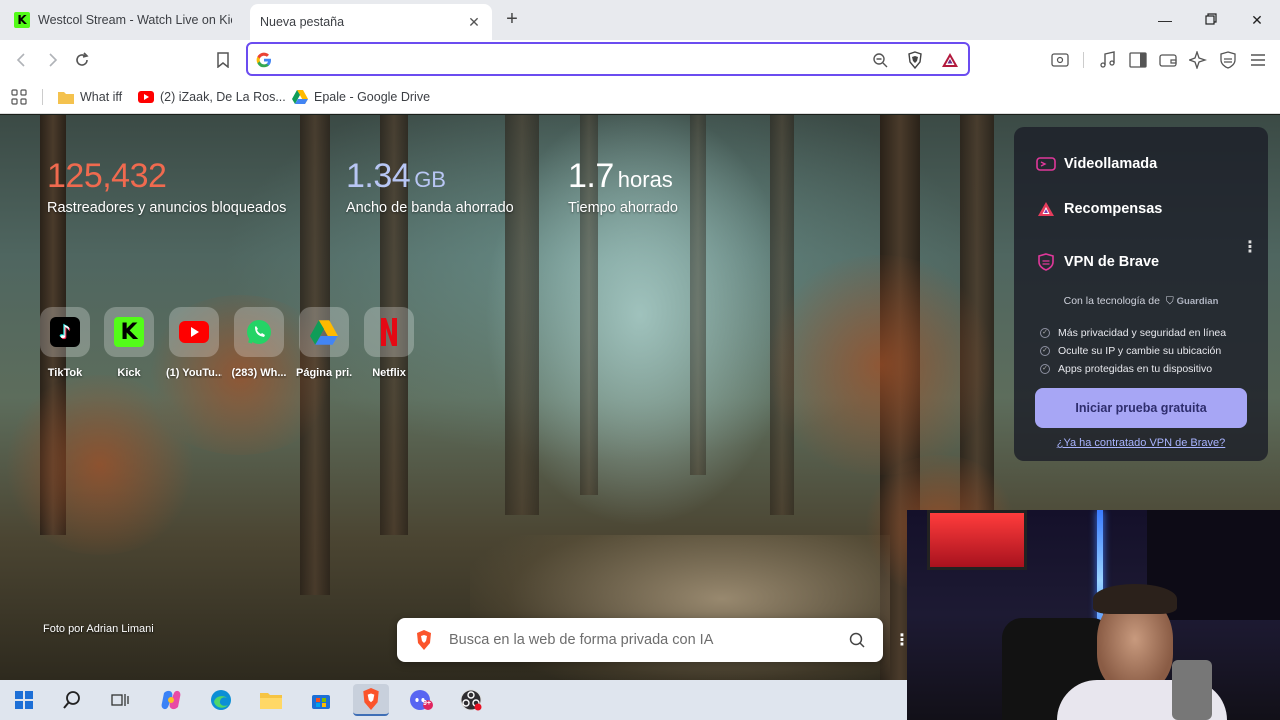  I want to click on tab-westcol-stream: K Westcol Stream - Watch Live on Kick, so click(123, 20).